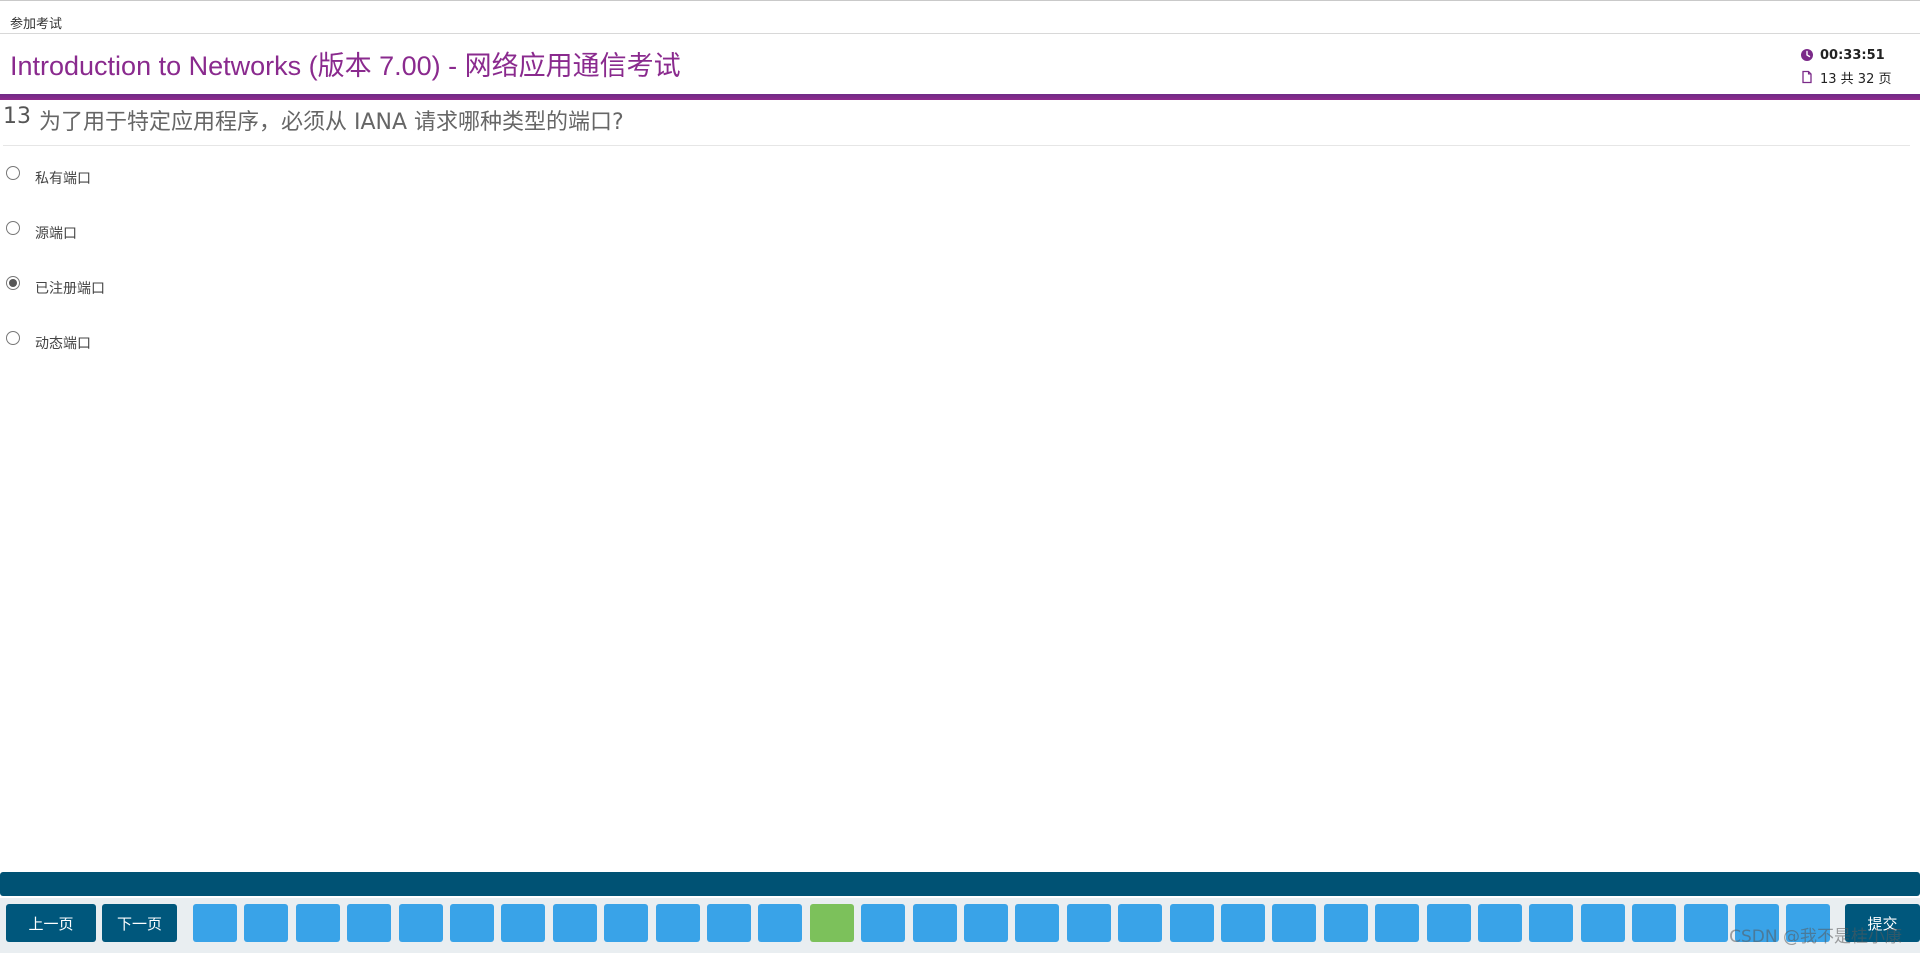 Image resolution: width=1920 pixels, height=953 pixels. Describe the element at coordinates (63, 344) in the screenshot. I see `option-label: 动态端口` at that location.